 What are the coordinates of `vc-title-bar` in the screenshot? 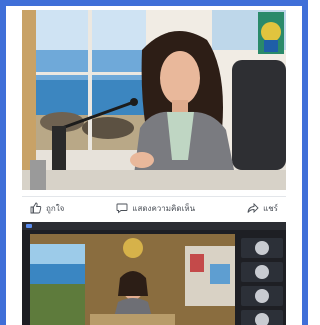 It's located at (154, 226).